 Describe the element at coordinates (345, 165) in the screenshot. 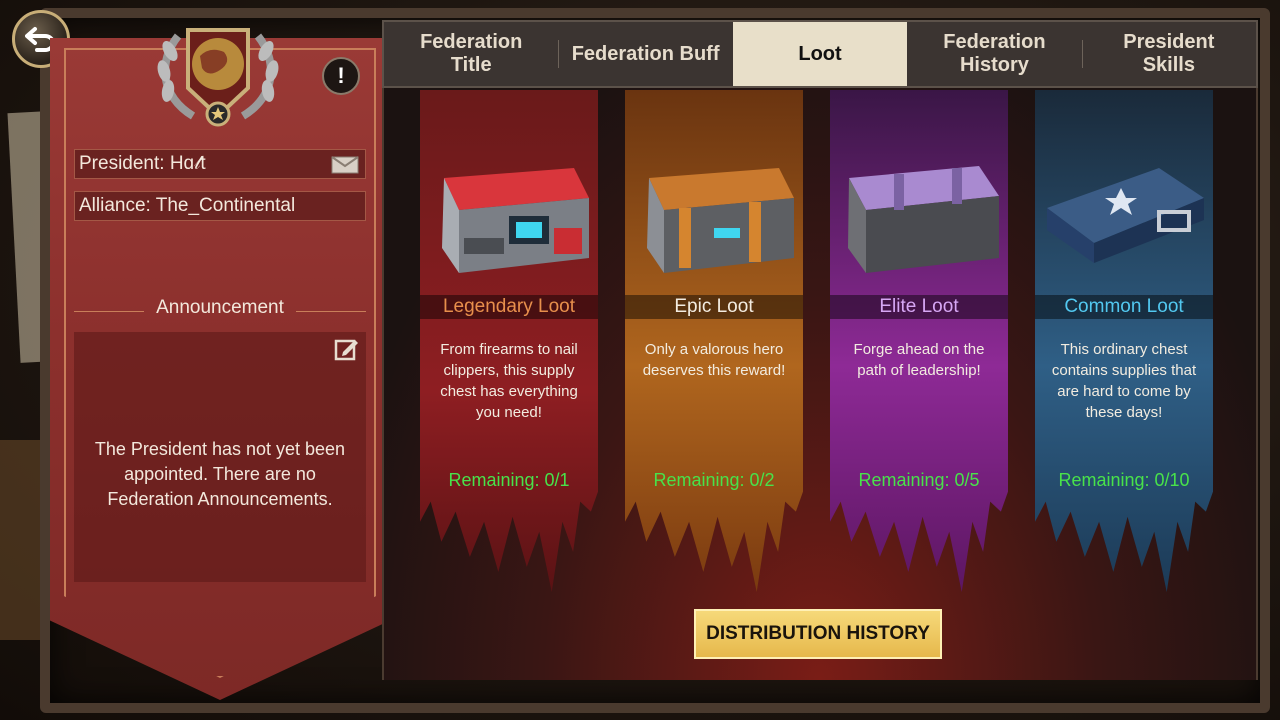

I see `mail-icon` at that location.